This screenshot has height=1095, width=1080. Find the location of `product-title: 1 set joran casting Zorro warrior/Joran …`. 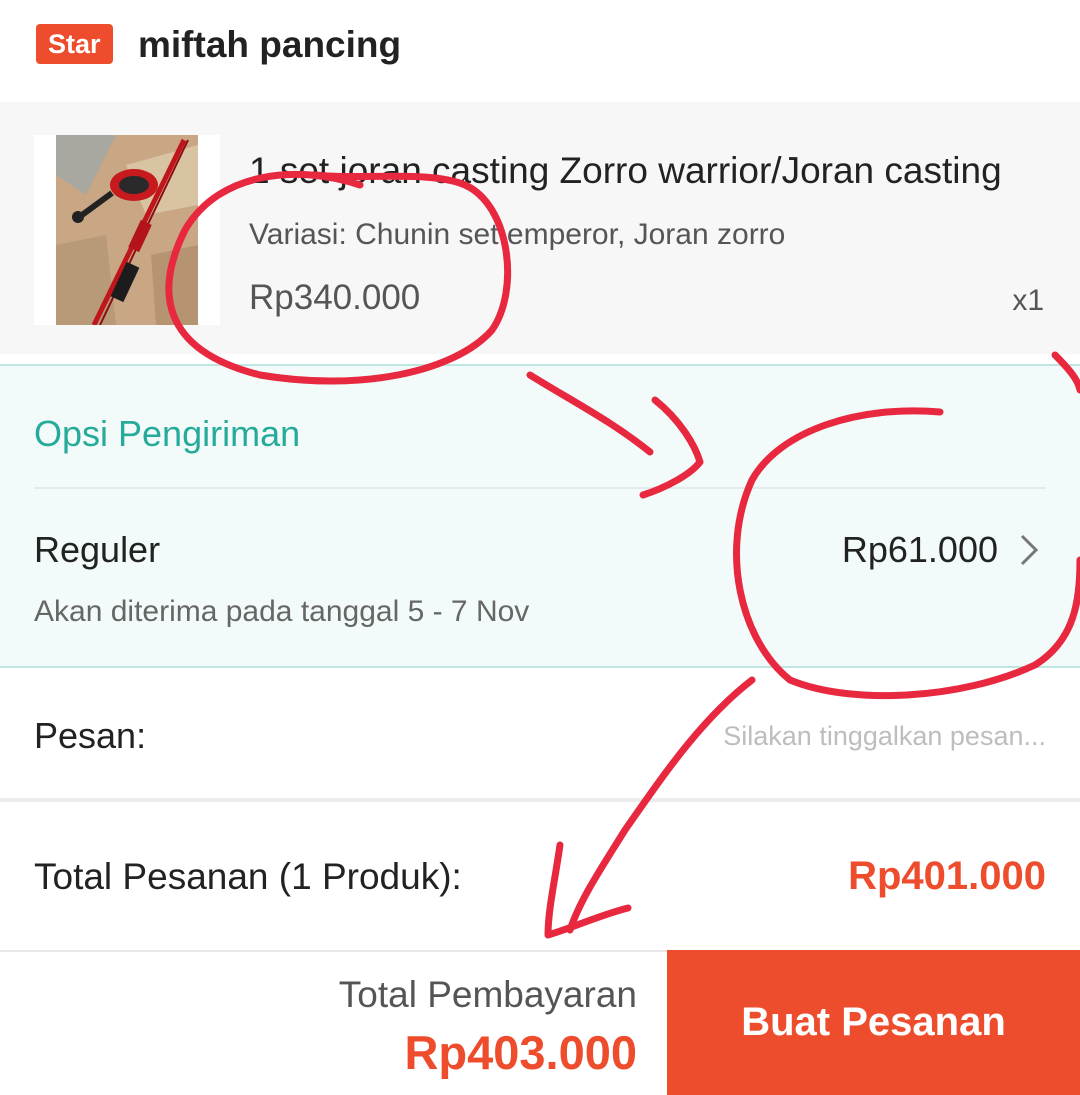

product-title: 1 set joran casting Zorro warrior/Joran … is located at coordinates (625, 170).